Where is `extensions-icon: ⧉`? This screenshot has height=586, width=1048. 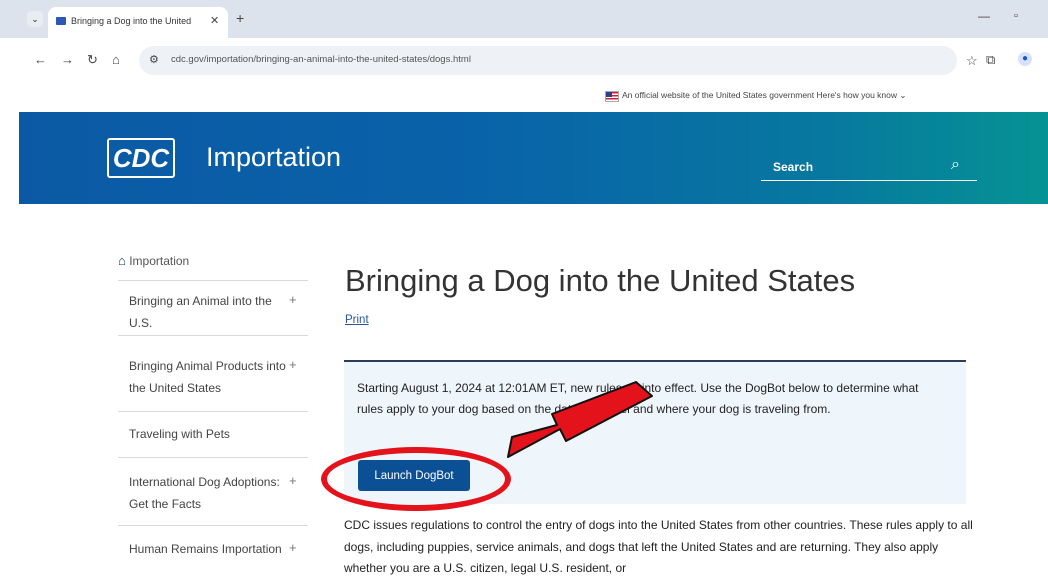 extensions-icon: ⧉ is located at coordinates (990, 60).